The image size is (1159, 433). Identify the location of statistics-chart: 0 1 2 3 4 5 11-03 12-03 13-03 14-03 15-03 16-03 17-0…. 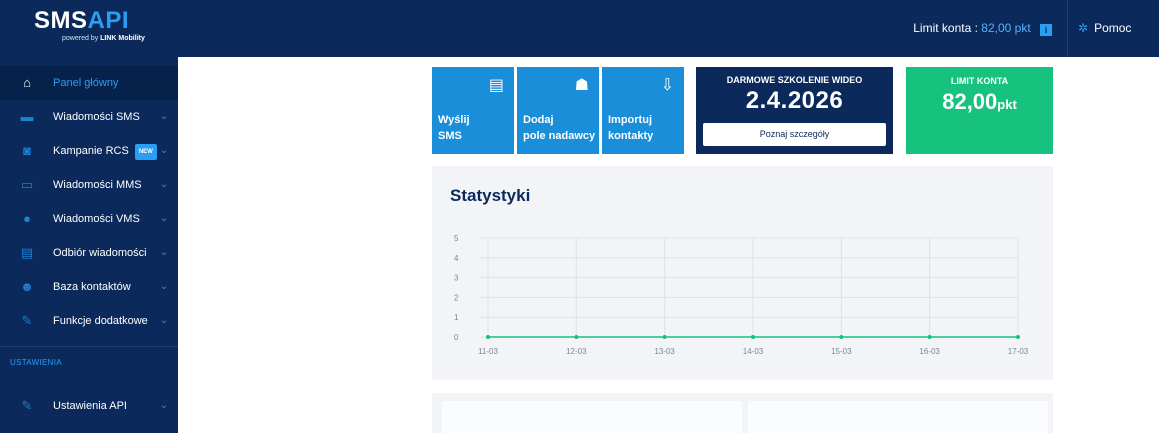
(741, 295).